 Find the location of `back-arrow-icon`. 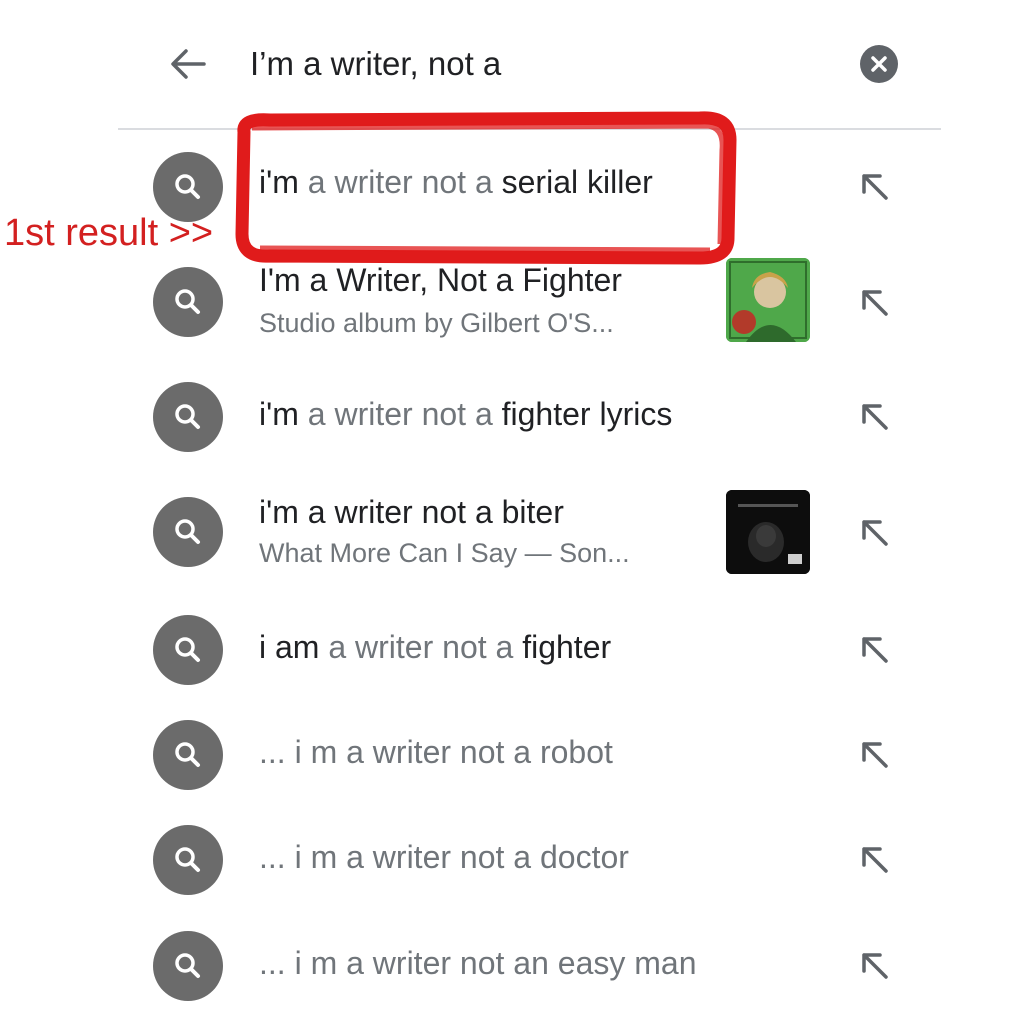

back-arrow-icon is located at coordinates (188, 64).